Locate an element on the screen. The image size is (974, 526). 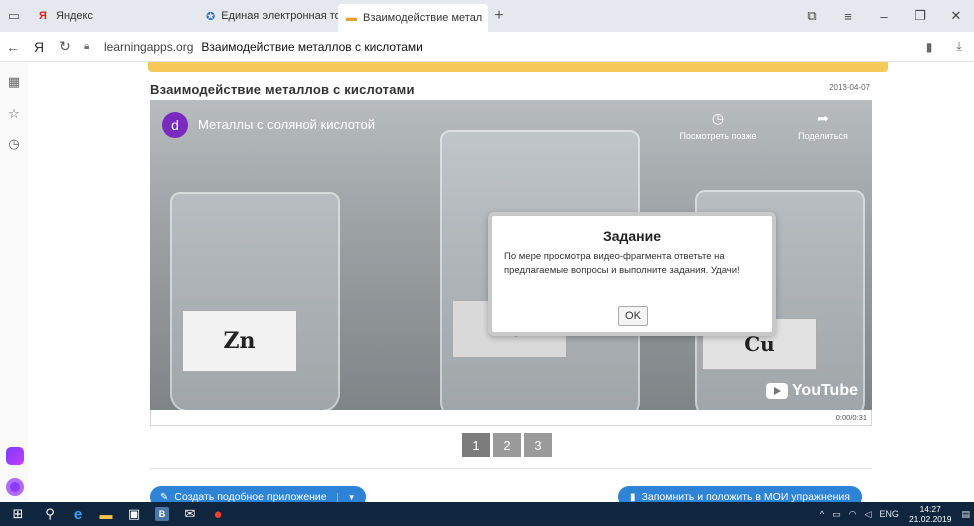
video-title: Металлы с соляной кислотой is located at coordinates (286, 124).